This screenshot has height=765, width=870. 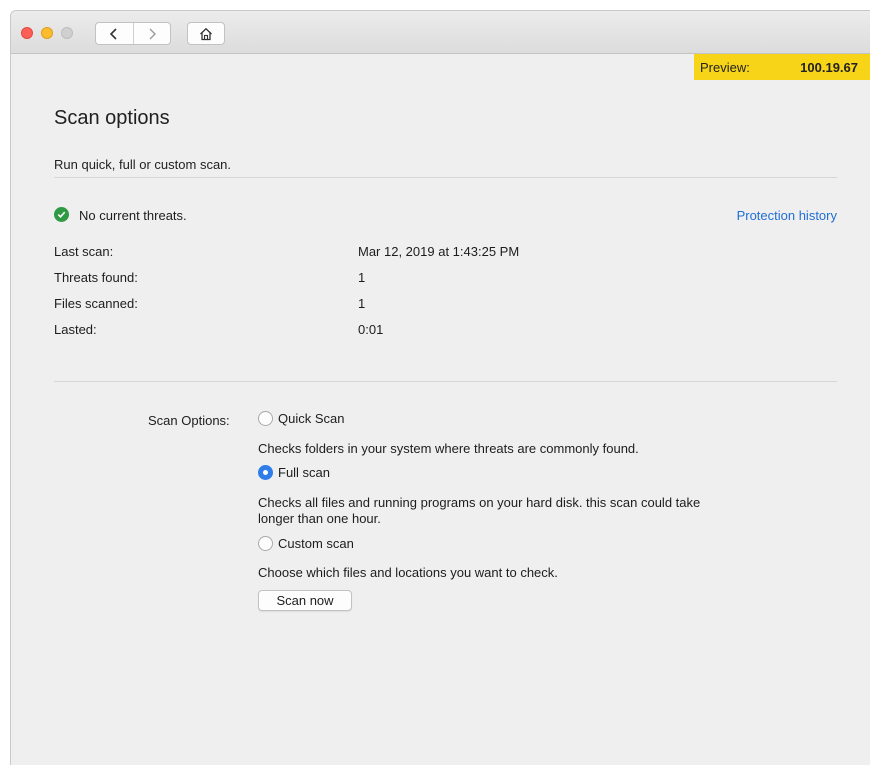 I want to click on lasted-value: 0:01, so click(x=371, y=329).